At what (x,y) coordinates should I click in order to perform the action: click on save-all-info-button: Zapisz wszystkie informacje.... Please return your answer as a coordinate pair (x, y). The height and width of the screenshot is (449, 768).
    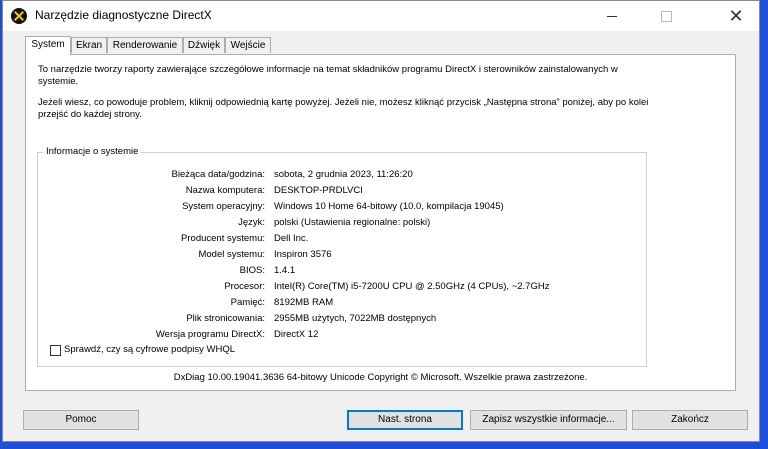
    Looking at the image, I should click on (548, 420).